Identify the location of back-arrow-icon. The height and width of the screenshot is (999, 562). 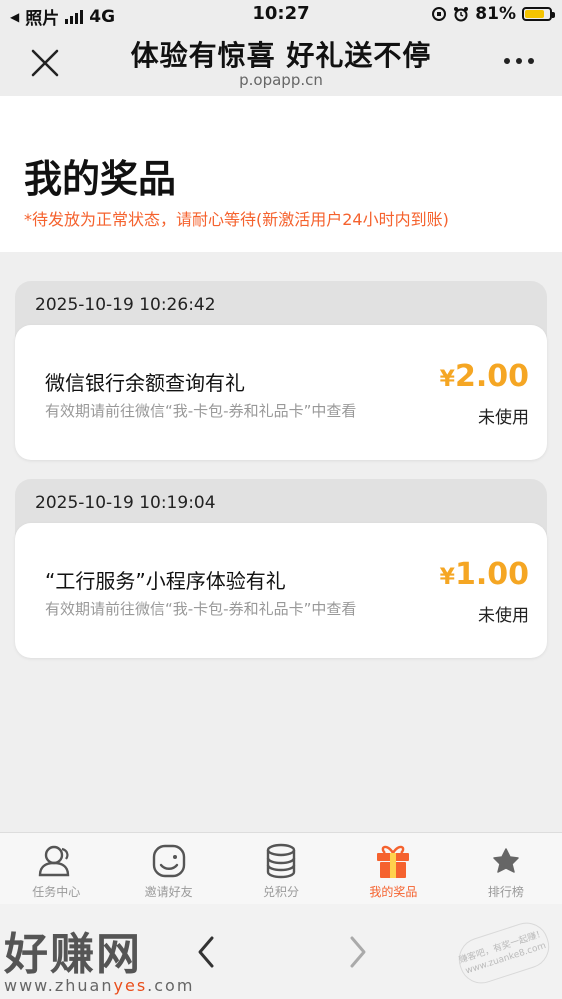
(207, 952).